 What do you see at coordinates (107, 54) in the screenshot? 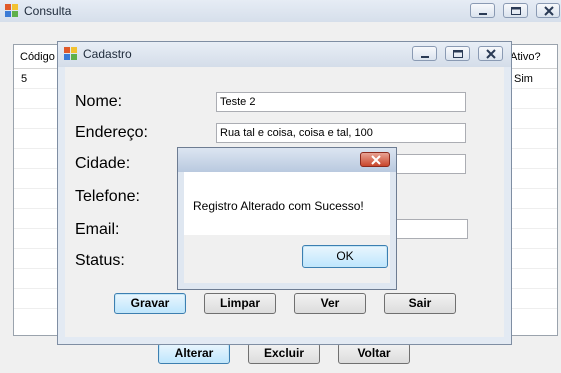
I see `cadastro-title: Cadastro` at bounding box center [107, 54].